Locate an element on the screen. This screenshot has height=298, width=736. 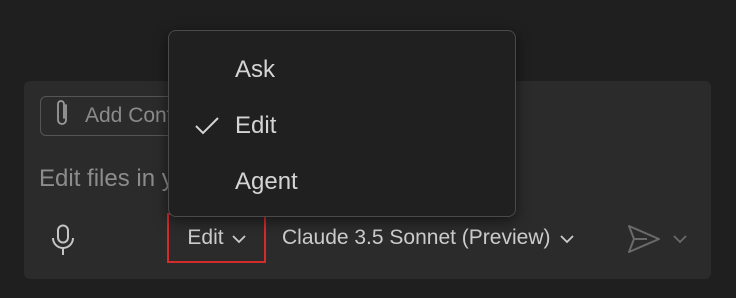
menu-item-edit: Edit is located at coordinates (342, 126).